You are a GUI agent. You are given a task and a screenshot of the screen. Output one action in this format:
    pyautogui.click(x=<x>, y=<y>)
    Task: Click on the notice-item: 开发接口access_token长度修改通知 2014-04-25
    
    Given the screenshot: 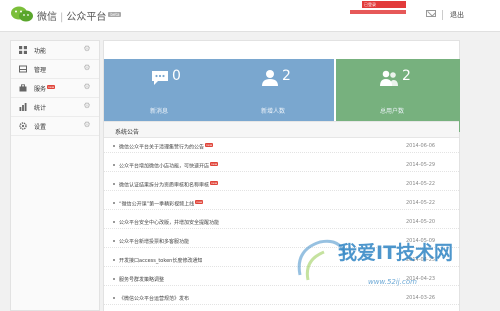 What is the action you would take?
    pyautogui.click(x=281, y=260)
    